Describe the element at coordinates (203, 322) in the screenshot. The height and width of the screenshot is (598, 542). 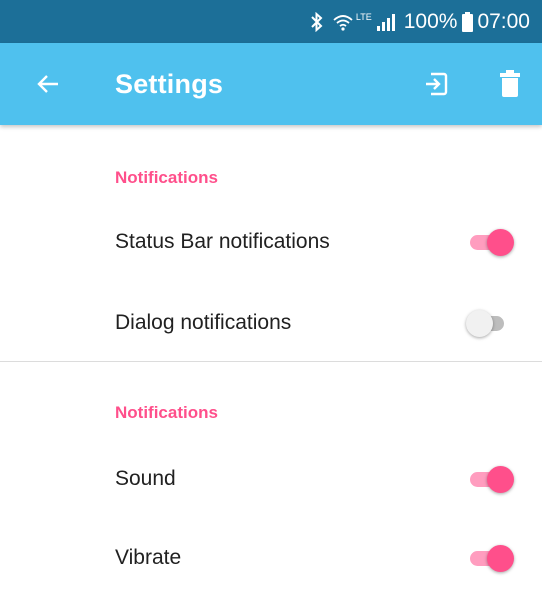
I see `pref-label: Dialog notifications` at that location.